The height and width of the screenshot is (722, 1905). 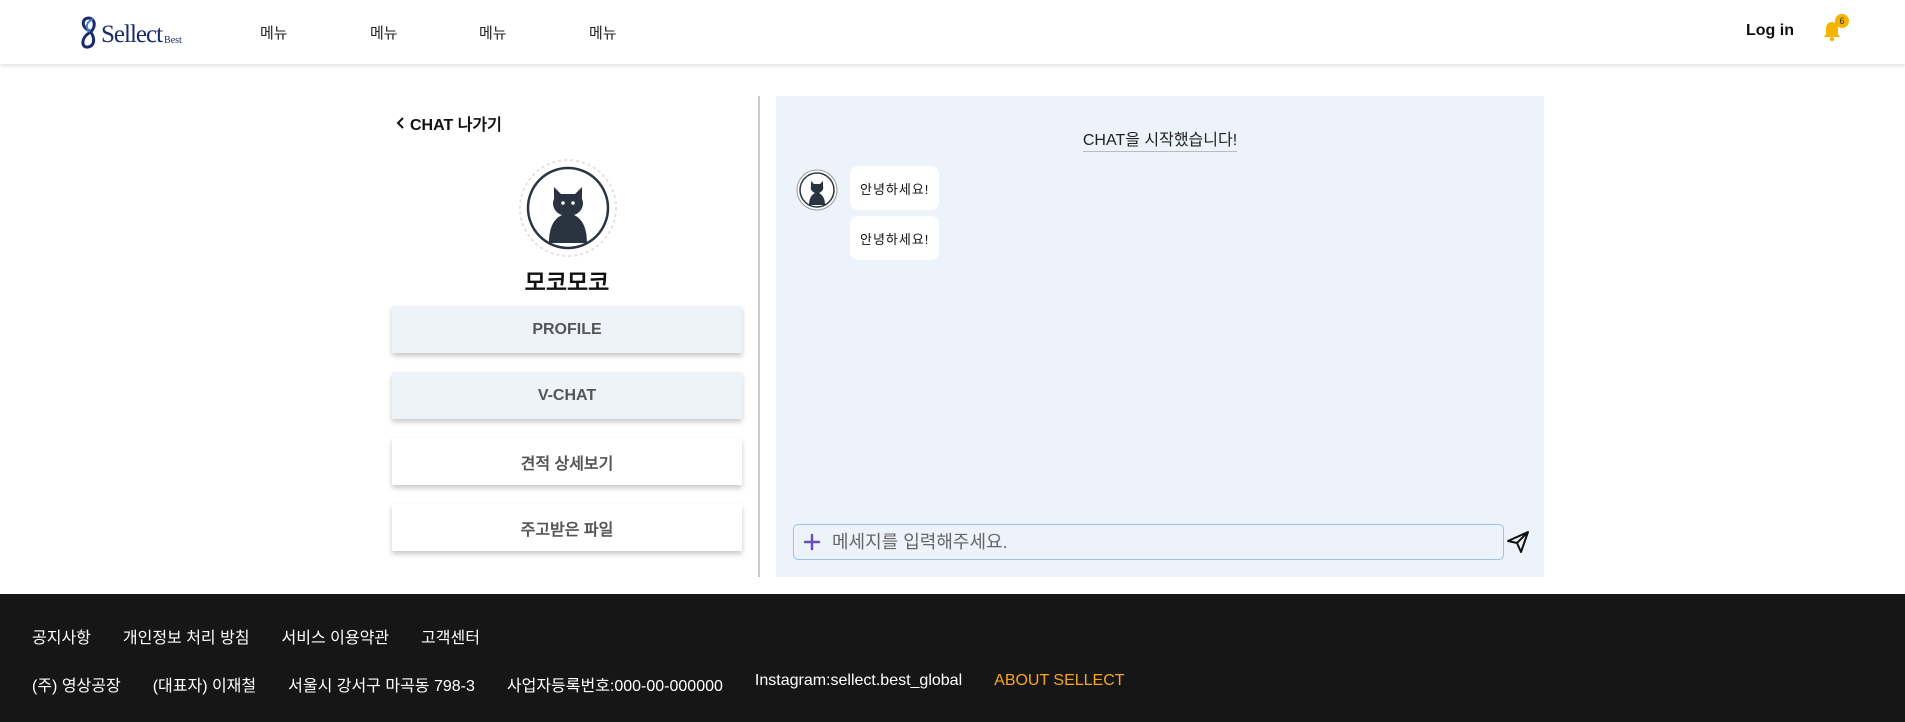 I want to click on terms-link: 서비스 이용약관, so click(x=336, y=636).